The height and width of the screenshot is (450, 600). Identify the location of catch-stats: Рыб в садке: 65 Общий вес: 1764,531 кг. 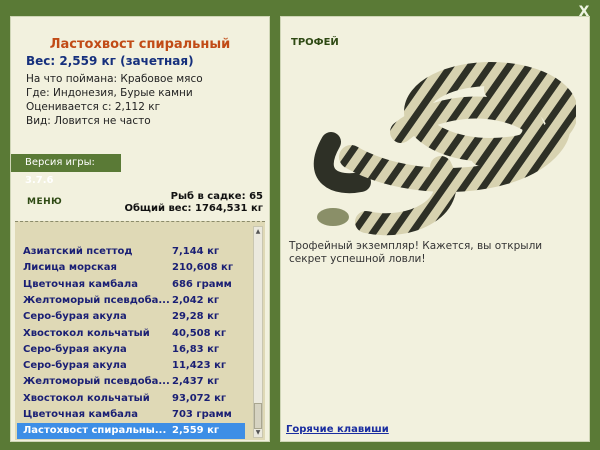
(193, 203).